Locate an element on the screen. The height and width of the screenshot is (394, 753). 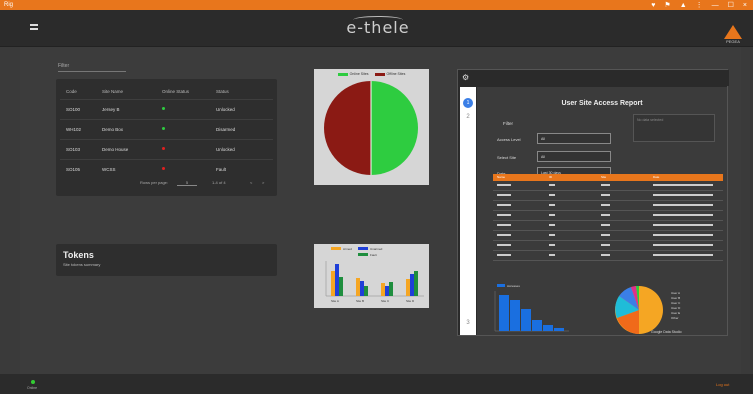
report-side-nav: 1 2 3 is located at coordinates (468, 211).